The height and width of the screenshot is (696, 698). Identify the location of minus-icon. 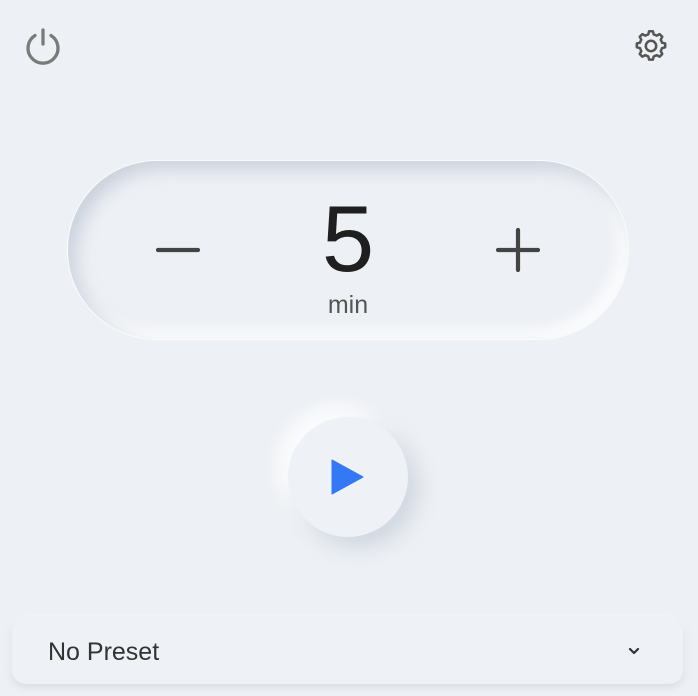
(178, 250).